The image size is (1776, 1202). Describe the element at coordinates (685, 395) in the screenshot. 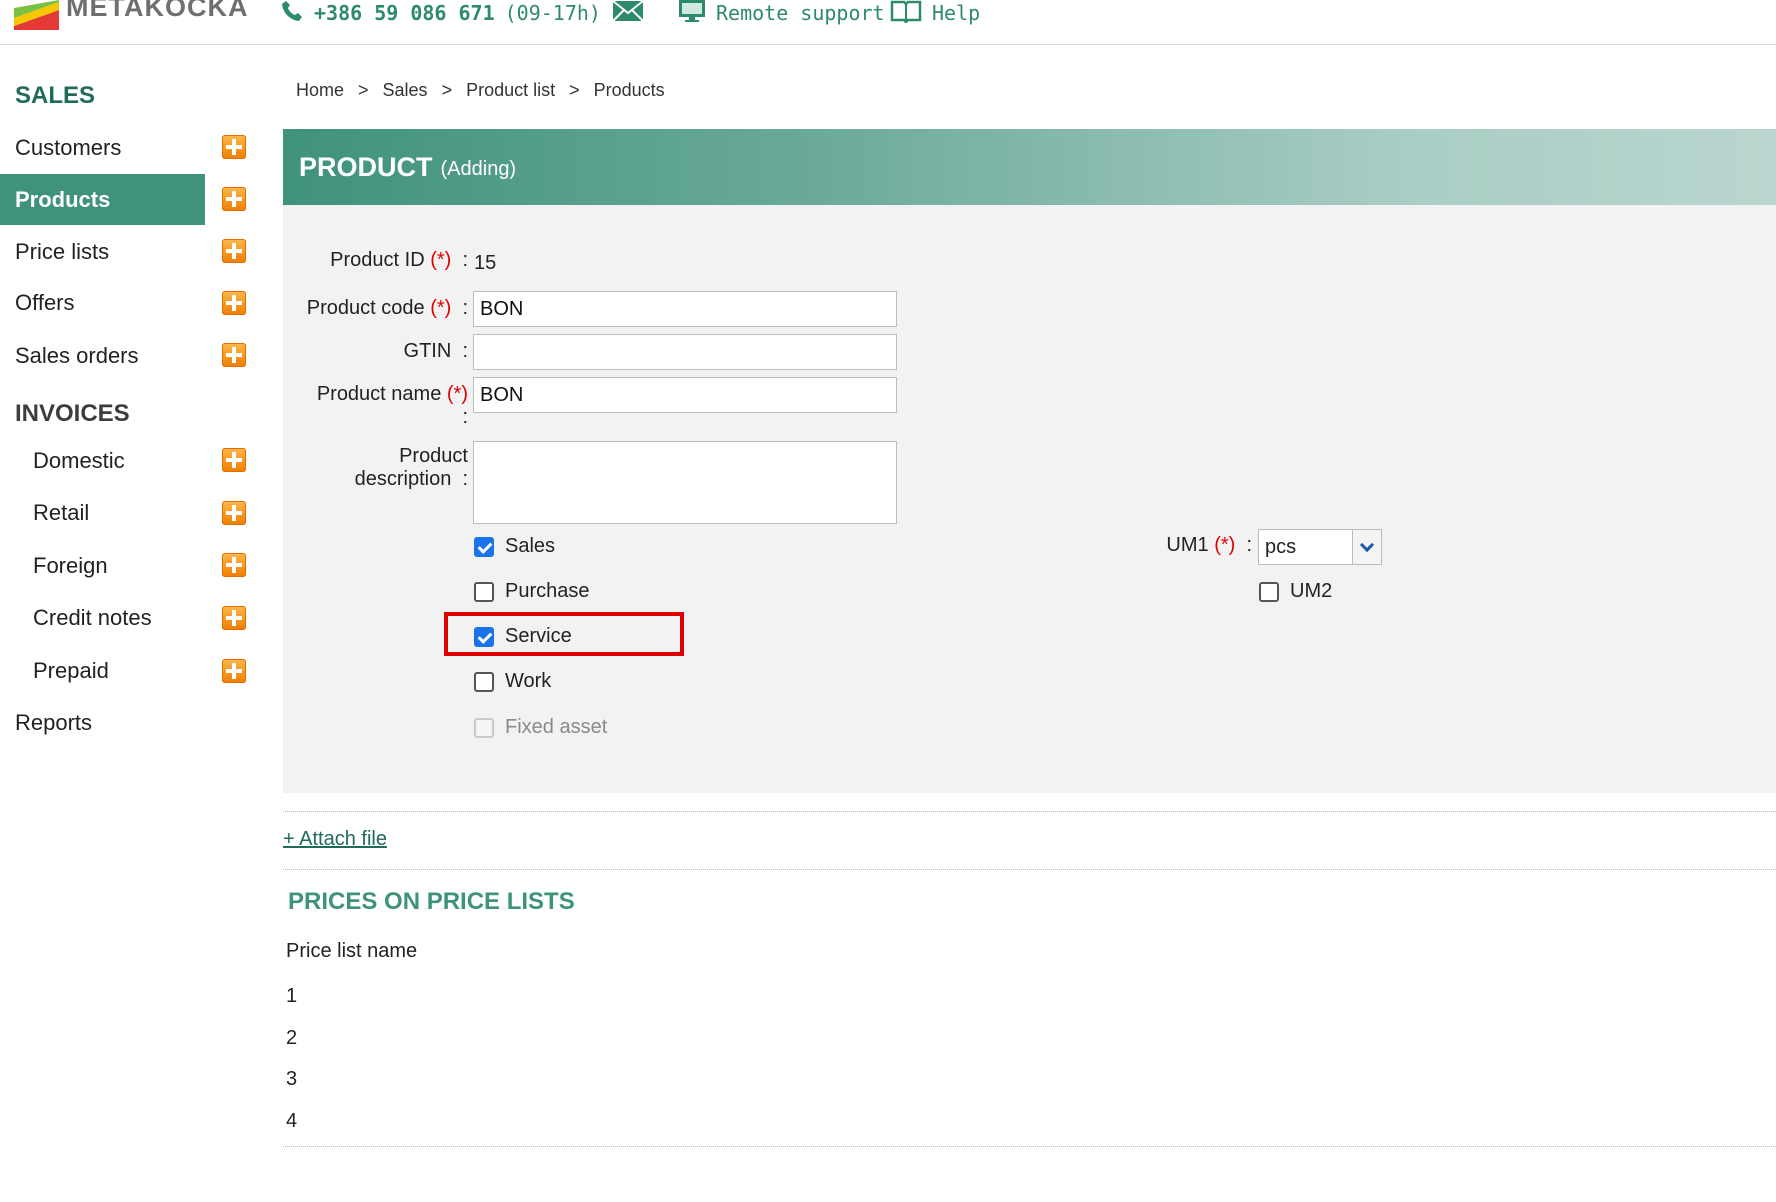

I see `product-name-input` at that location.